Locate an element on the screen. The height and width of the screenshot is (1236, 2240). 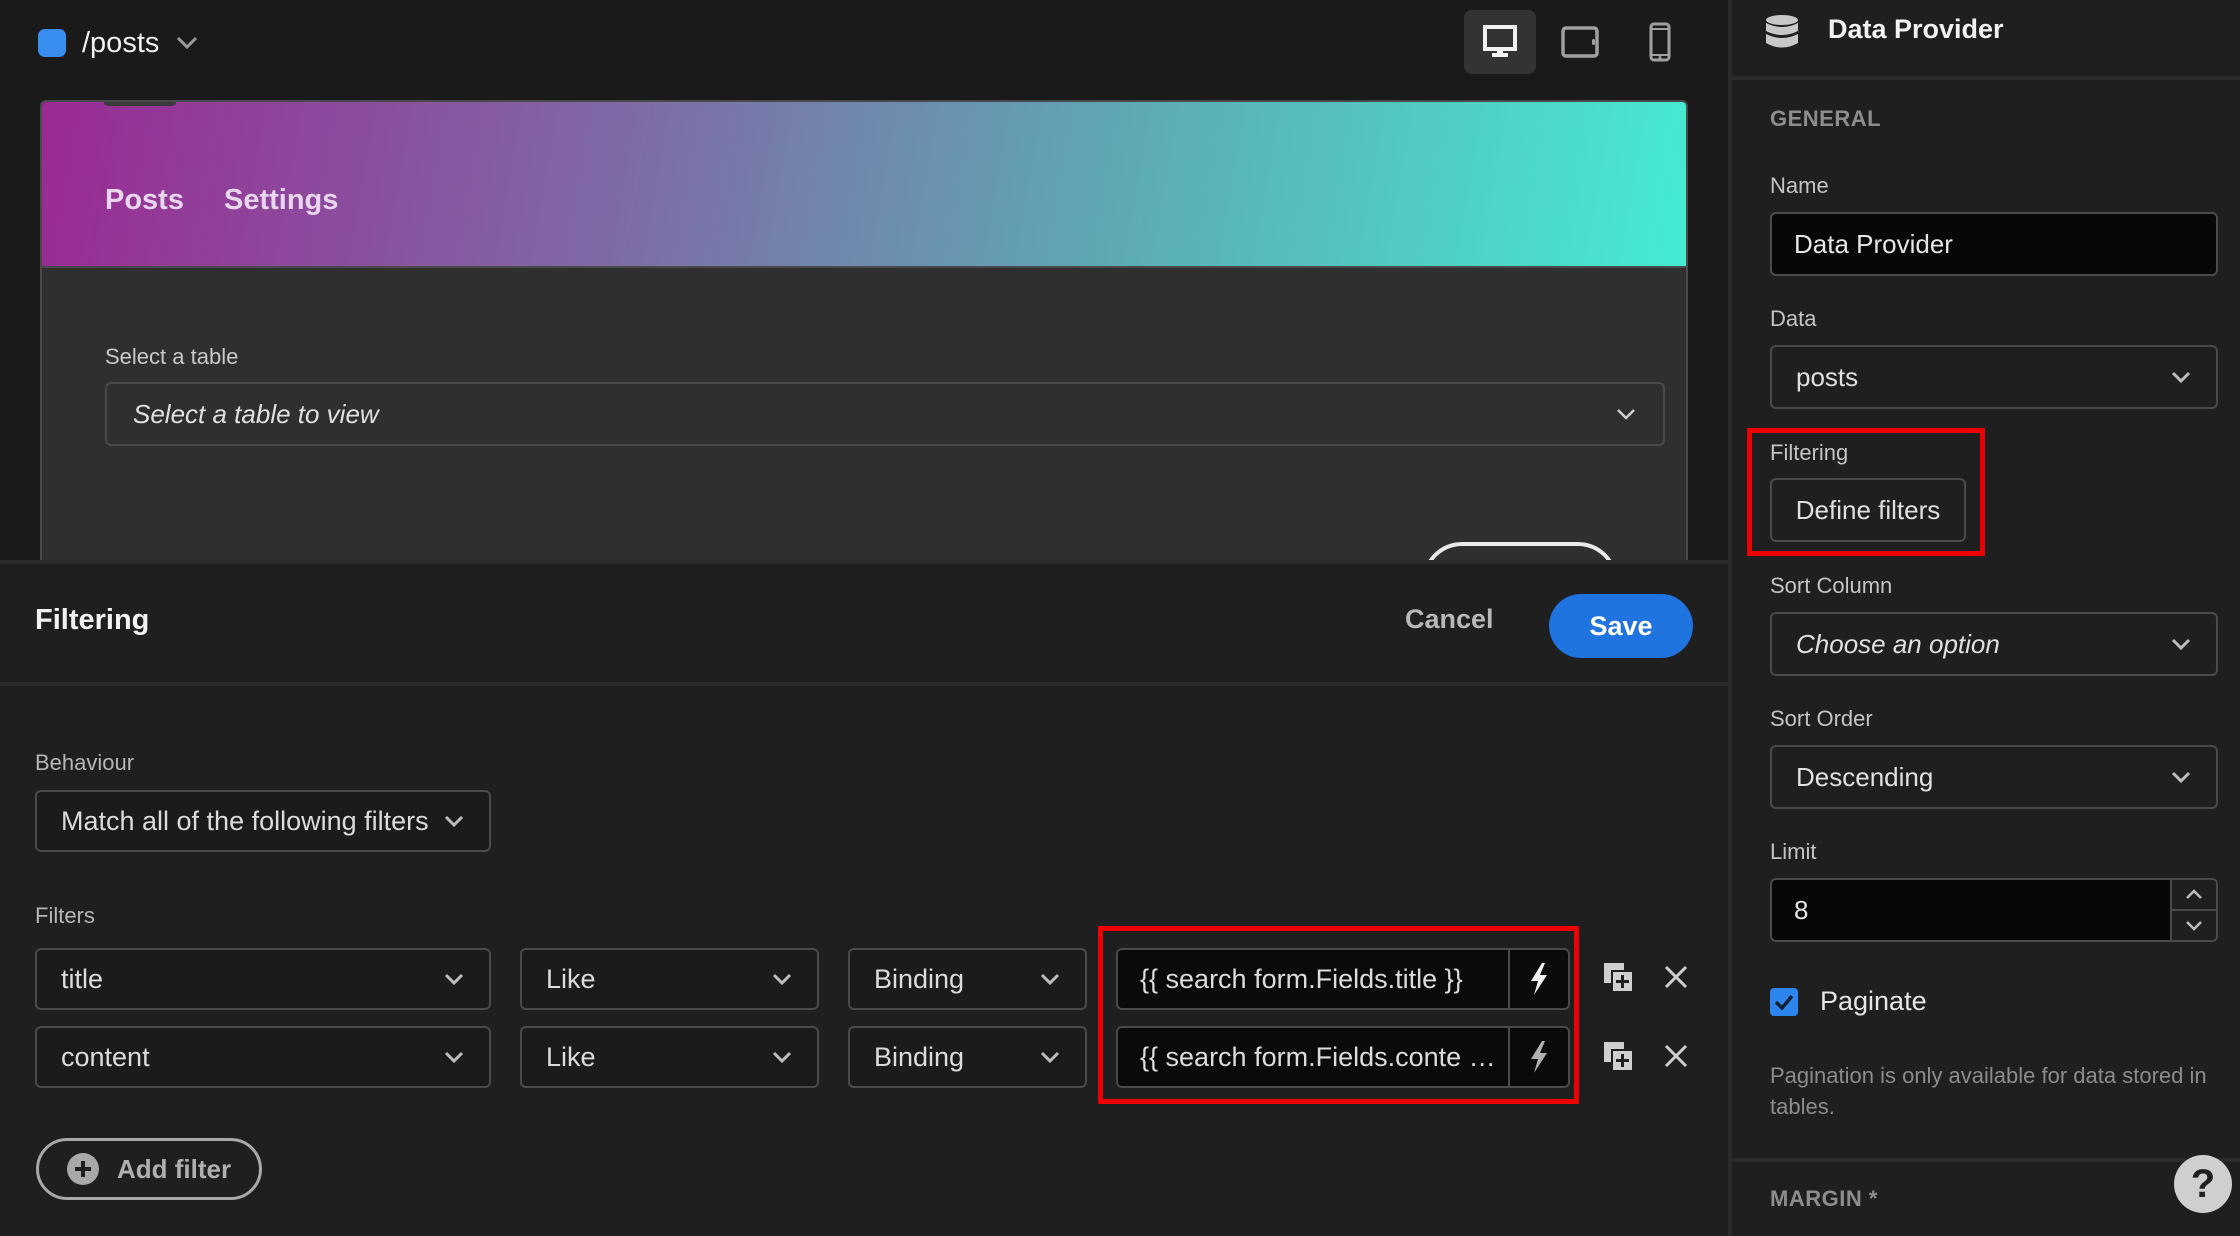
tablet-icon is located at coordinates (1580, 42).